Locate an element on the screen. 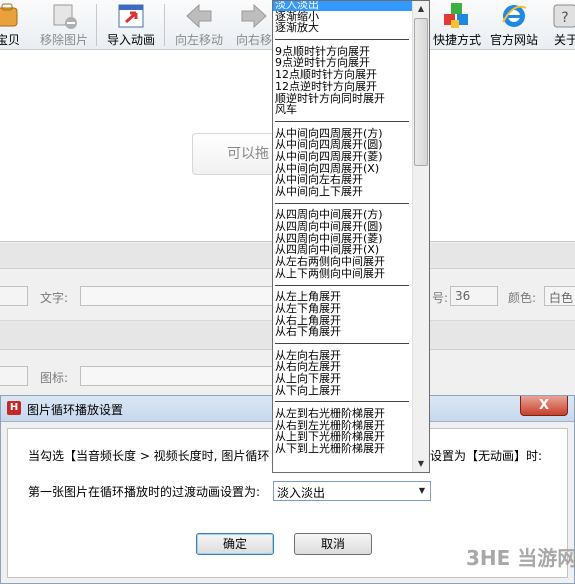 This screenshot has width=575, height=584. font-combo is located at coordinates (14, 296).